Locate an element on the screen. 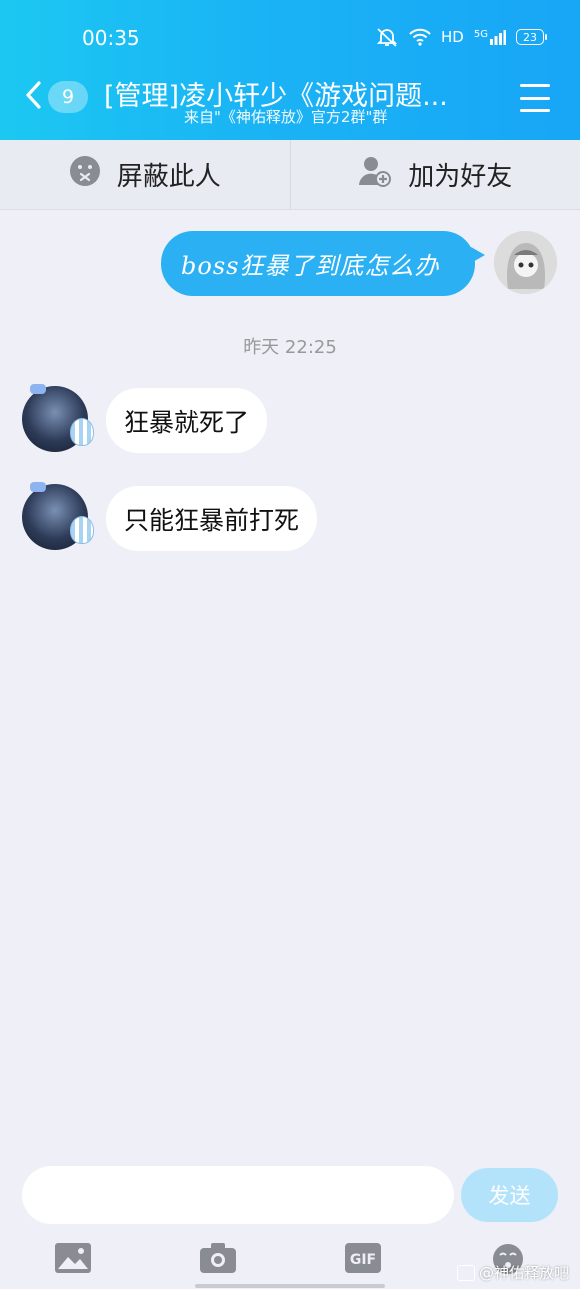 This screenshot has width=580, height=1289. message-text: 只能狂暴前打死 is located at coordinates (212, 520).